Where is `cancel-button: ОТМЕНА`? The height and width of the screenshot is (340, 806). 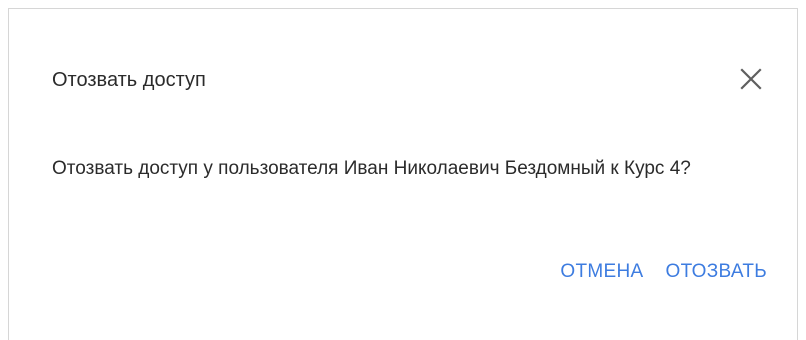 cancel-button: ОТМЕНА is located at coordinates (601, 272).